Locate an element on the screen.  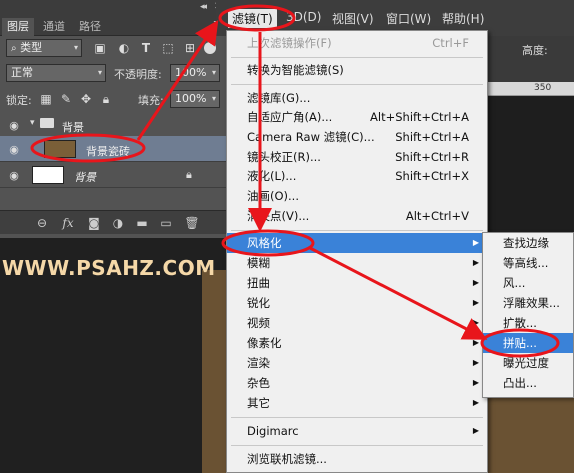
lock-all-icon: 🔒︎ is located at coordinates (106, 99).